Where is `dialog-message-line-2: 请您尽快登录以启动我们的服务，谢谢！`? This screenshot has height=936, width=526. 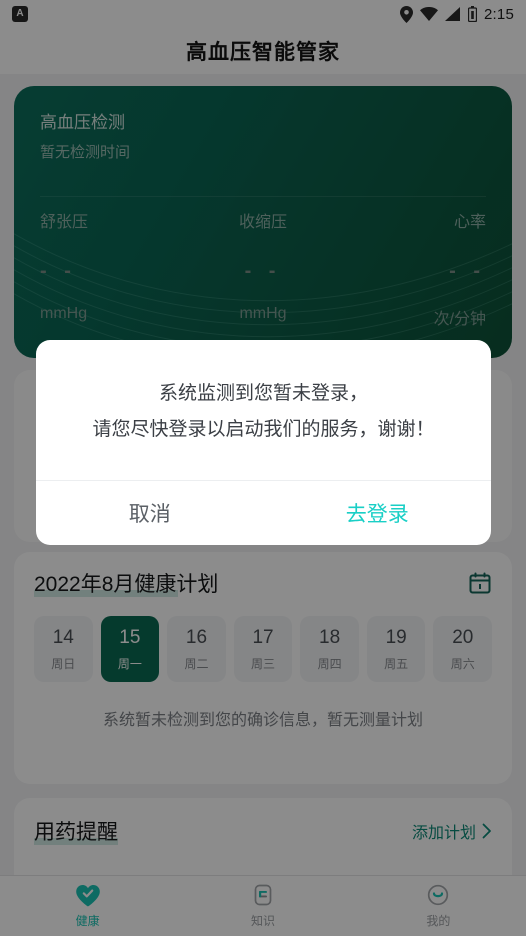 dialog-message-line-2: 请您尽快登录以启动我们的服务，谢谢！ is located at coordinates (263, 429).